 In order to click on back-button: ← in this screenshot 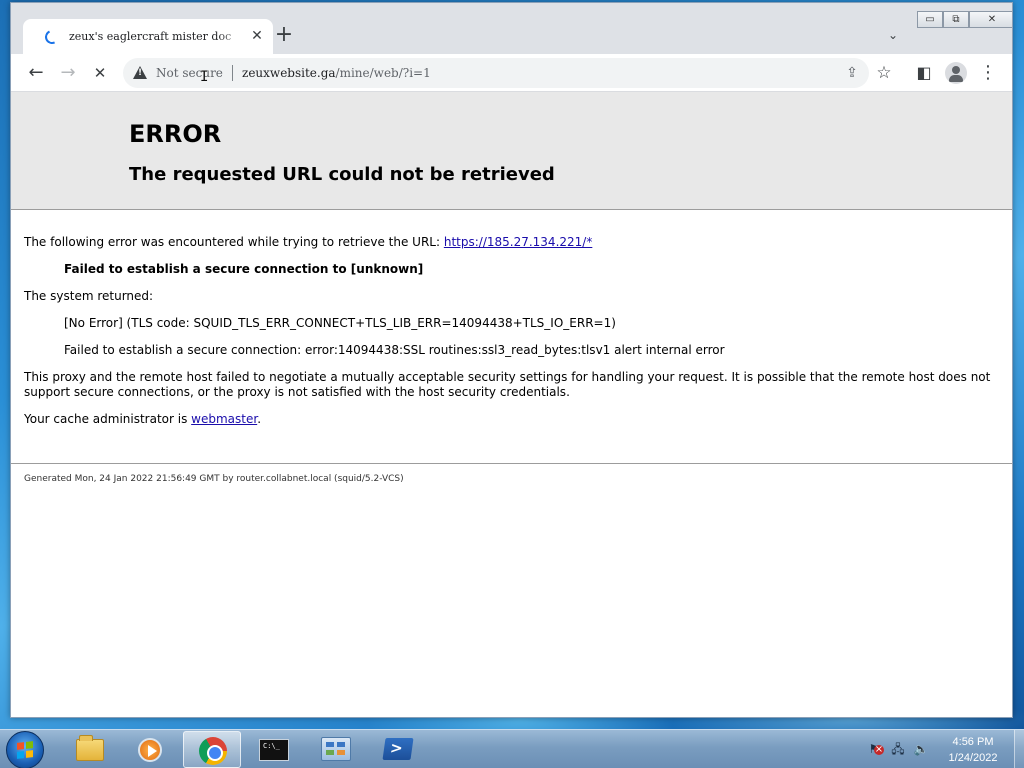, I will do `click(36, 73)`.